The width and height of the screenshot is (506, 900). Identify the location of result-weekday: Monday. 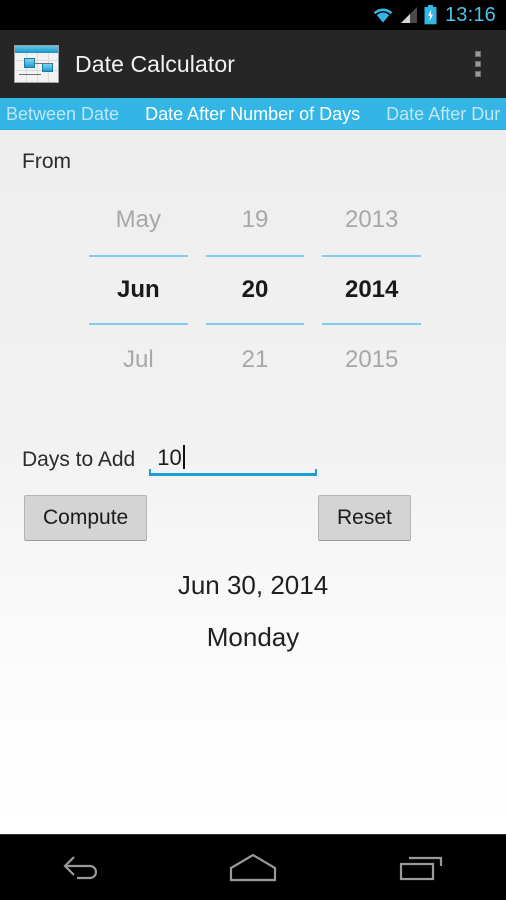
(253, 637).